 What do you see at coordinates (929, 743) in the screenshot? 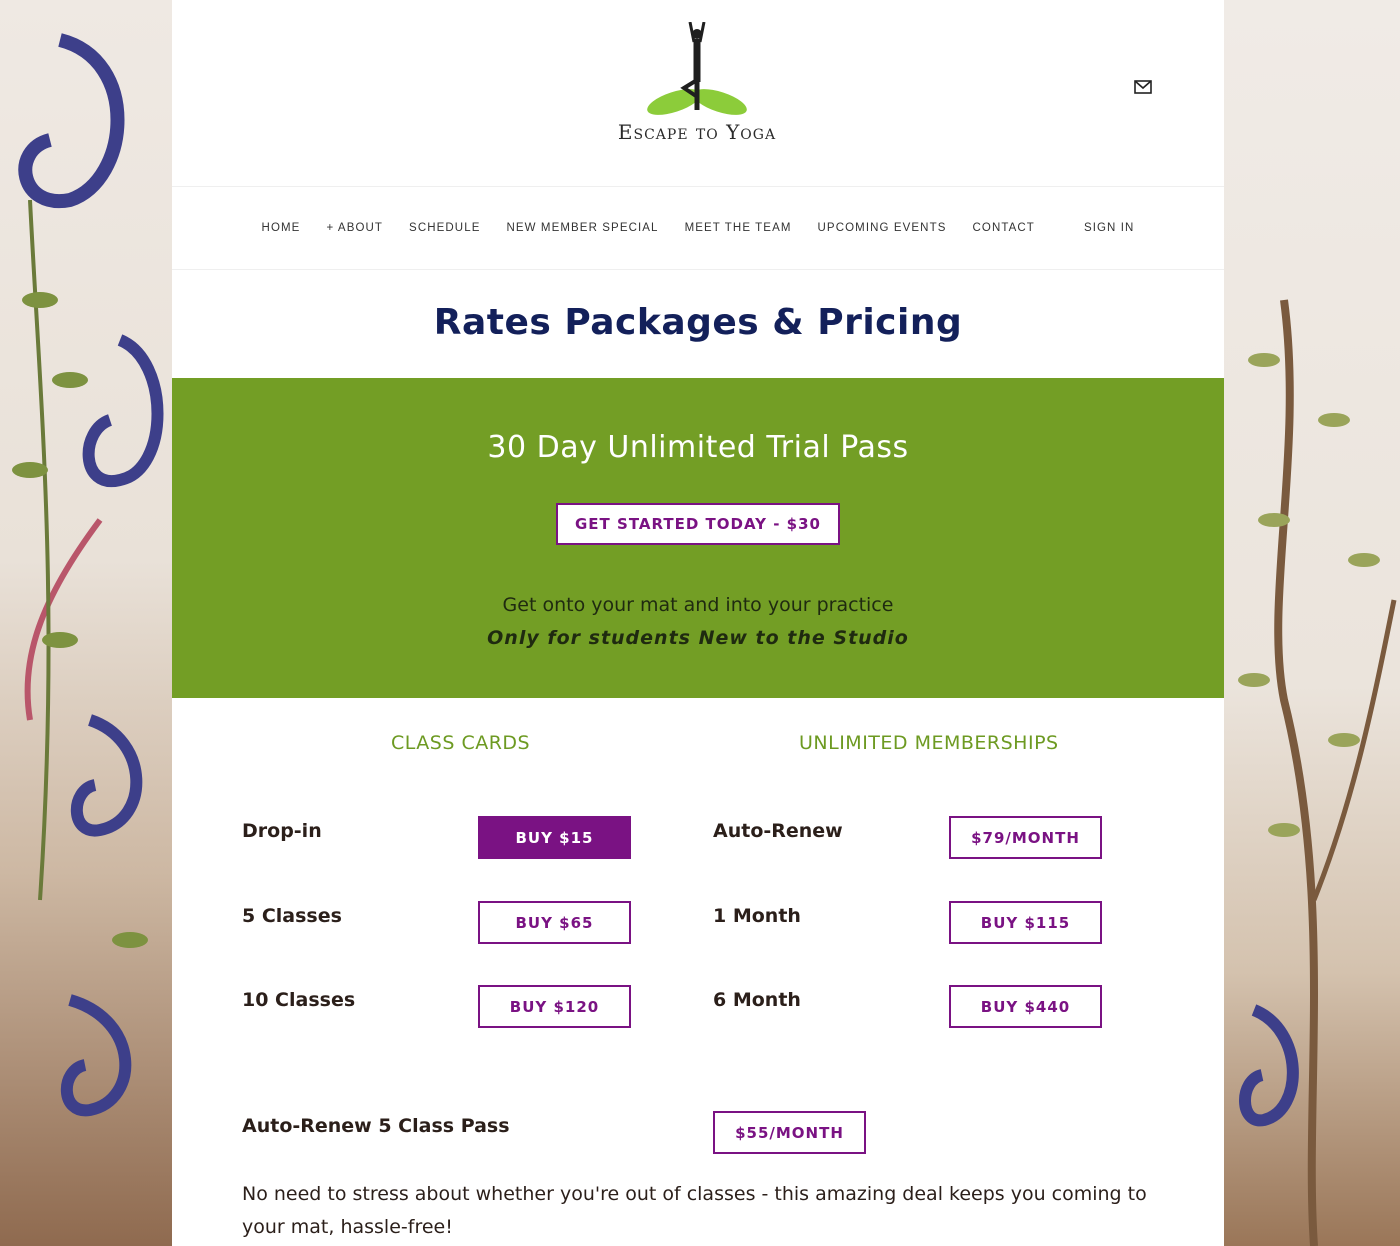
I see `memberships-heading: UNLIMITED MEMBERSHIPS` at bounding box center [929, 743].